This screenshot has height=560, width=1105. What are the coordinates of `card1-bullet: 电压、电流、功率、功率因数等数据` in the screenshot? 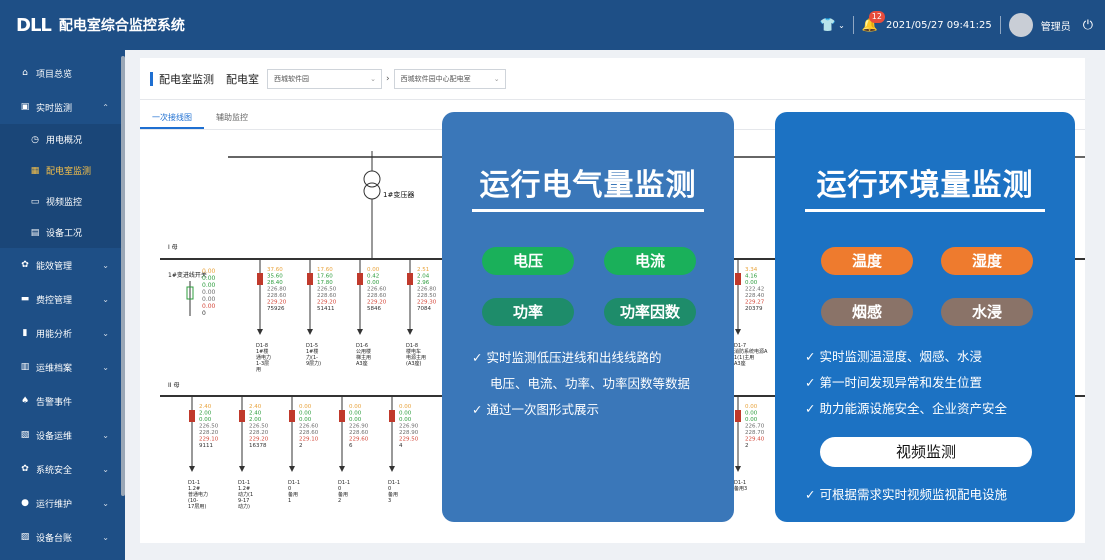 It's located at (590, 383).